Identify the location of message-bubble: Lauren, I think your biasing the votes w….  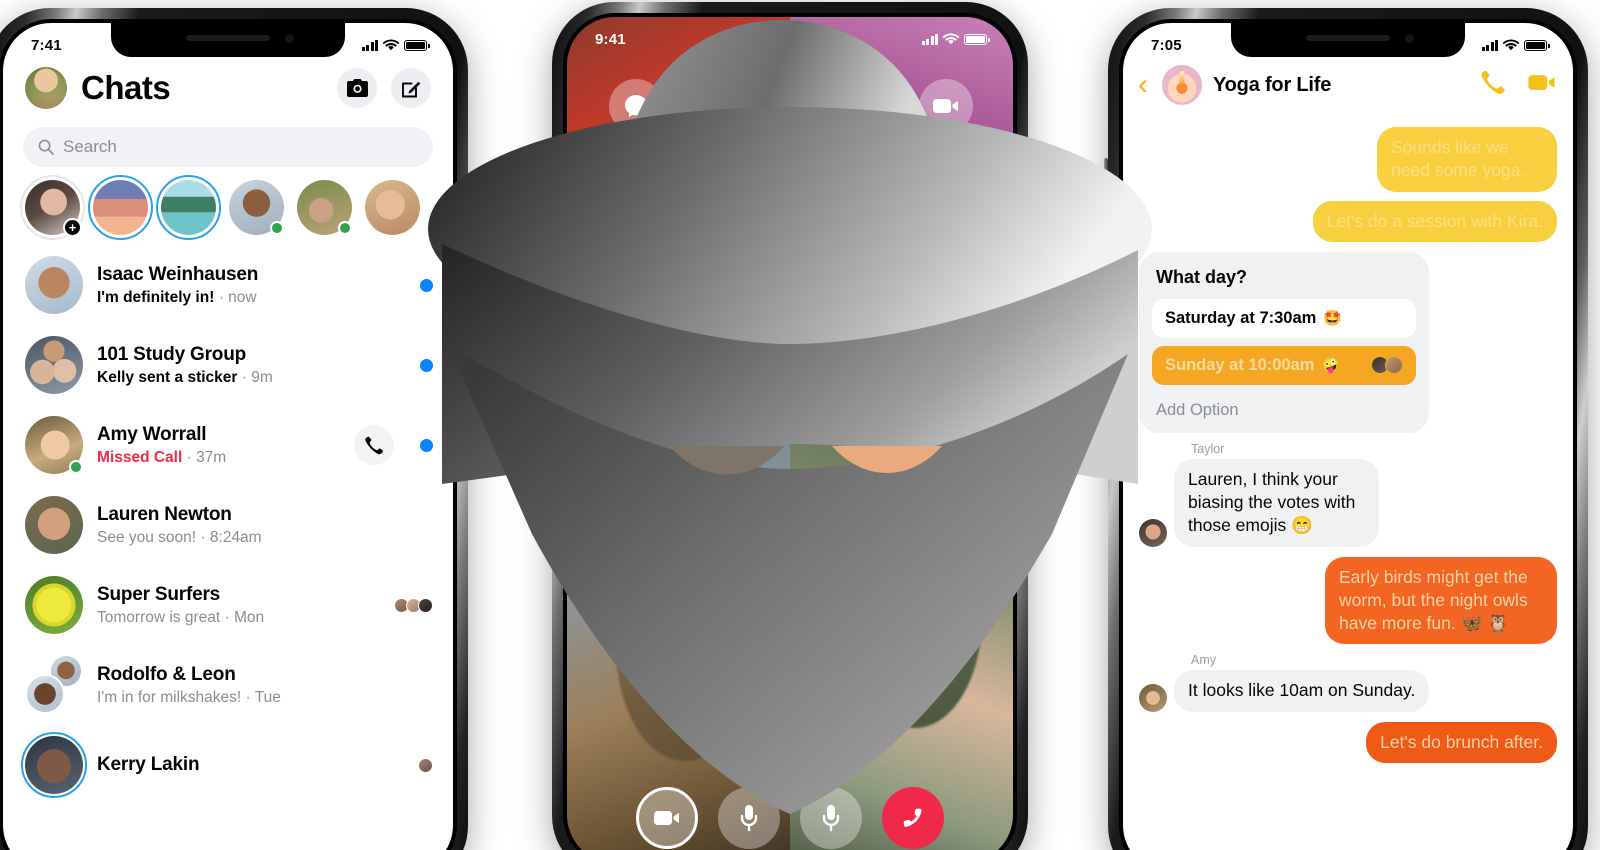
(1276, 502).